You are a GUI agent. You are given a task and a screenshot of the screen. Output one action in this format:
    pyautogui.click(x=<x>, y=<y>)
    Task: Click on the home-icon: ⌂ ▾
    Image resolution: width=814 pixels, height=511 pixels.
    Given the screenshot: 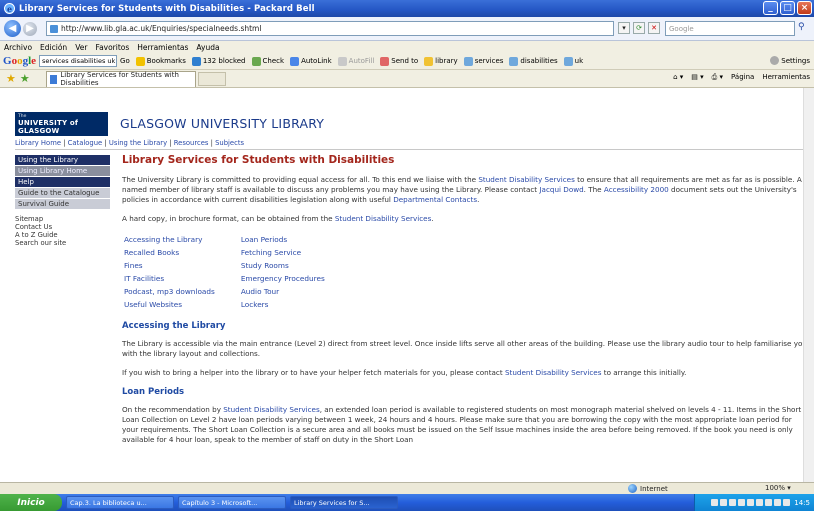 What is the action you would take?
    pyautogui.click(x=678, y=77)
    